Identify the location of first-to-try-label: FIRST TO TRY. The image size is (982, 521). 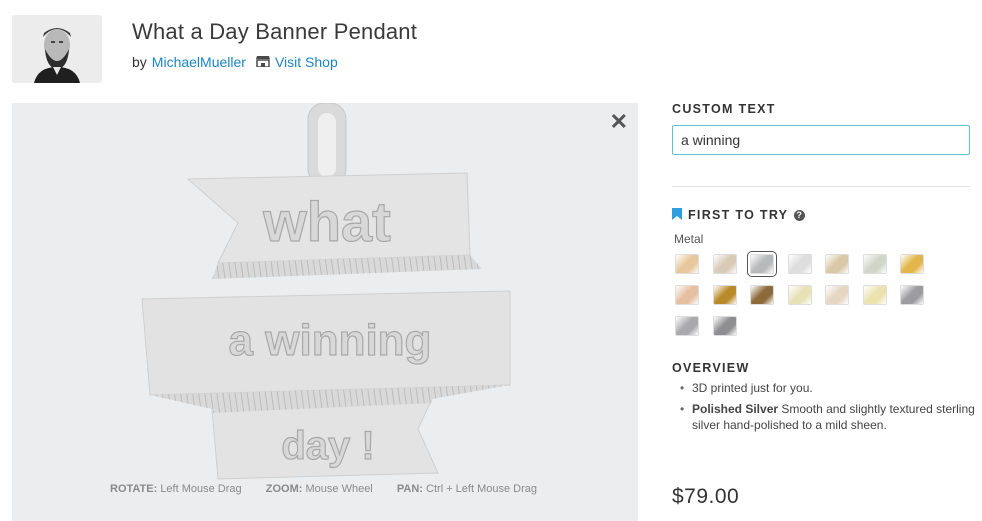
(738, 215).